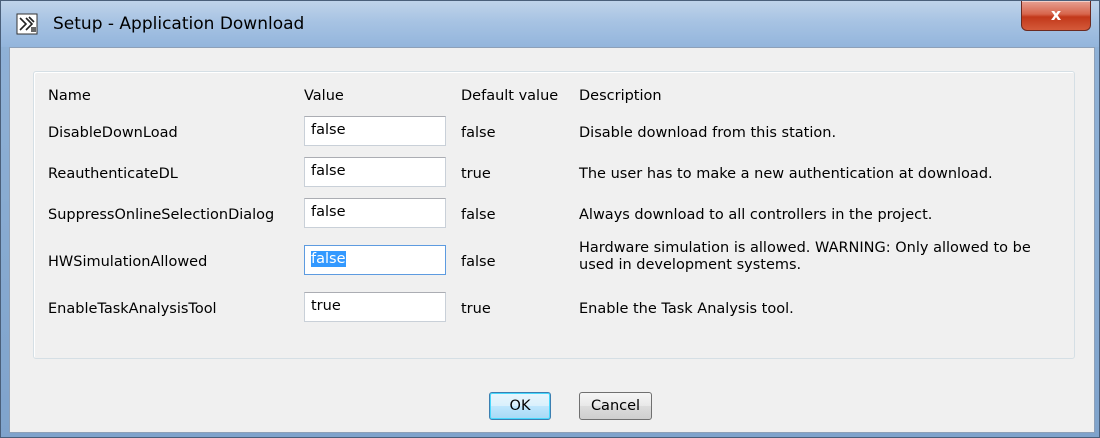 This screenshot has width=1100, height=438. What do you see at coordinates (161, 215) in the screenshot?
I see `row-name: SuppressOnlineSelectionDialog` at bounding box center [161, 215].